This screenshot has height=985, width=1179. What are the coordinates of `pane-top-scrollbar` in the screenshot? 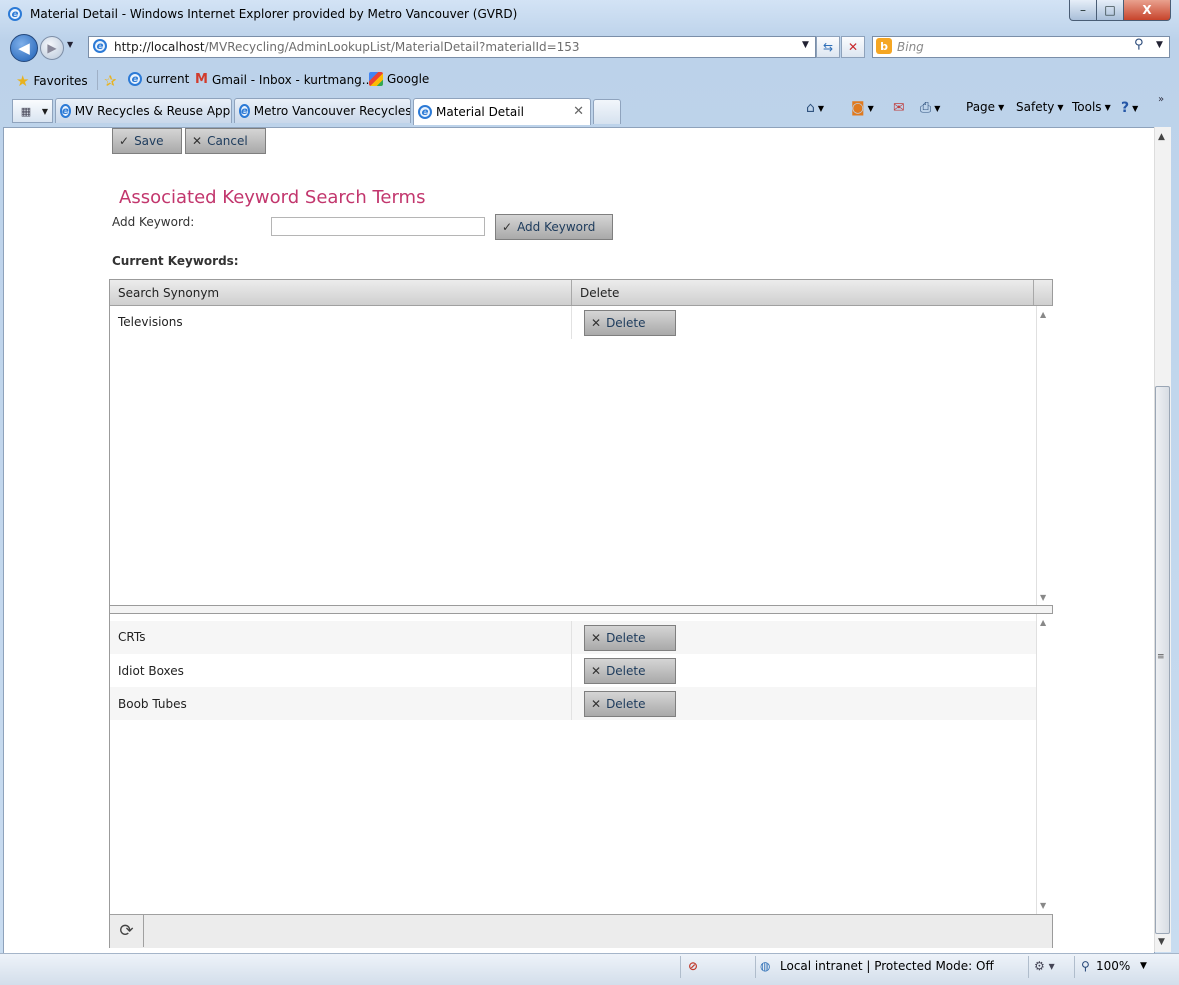 It's located at (1044, 455).